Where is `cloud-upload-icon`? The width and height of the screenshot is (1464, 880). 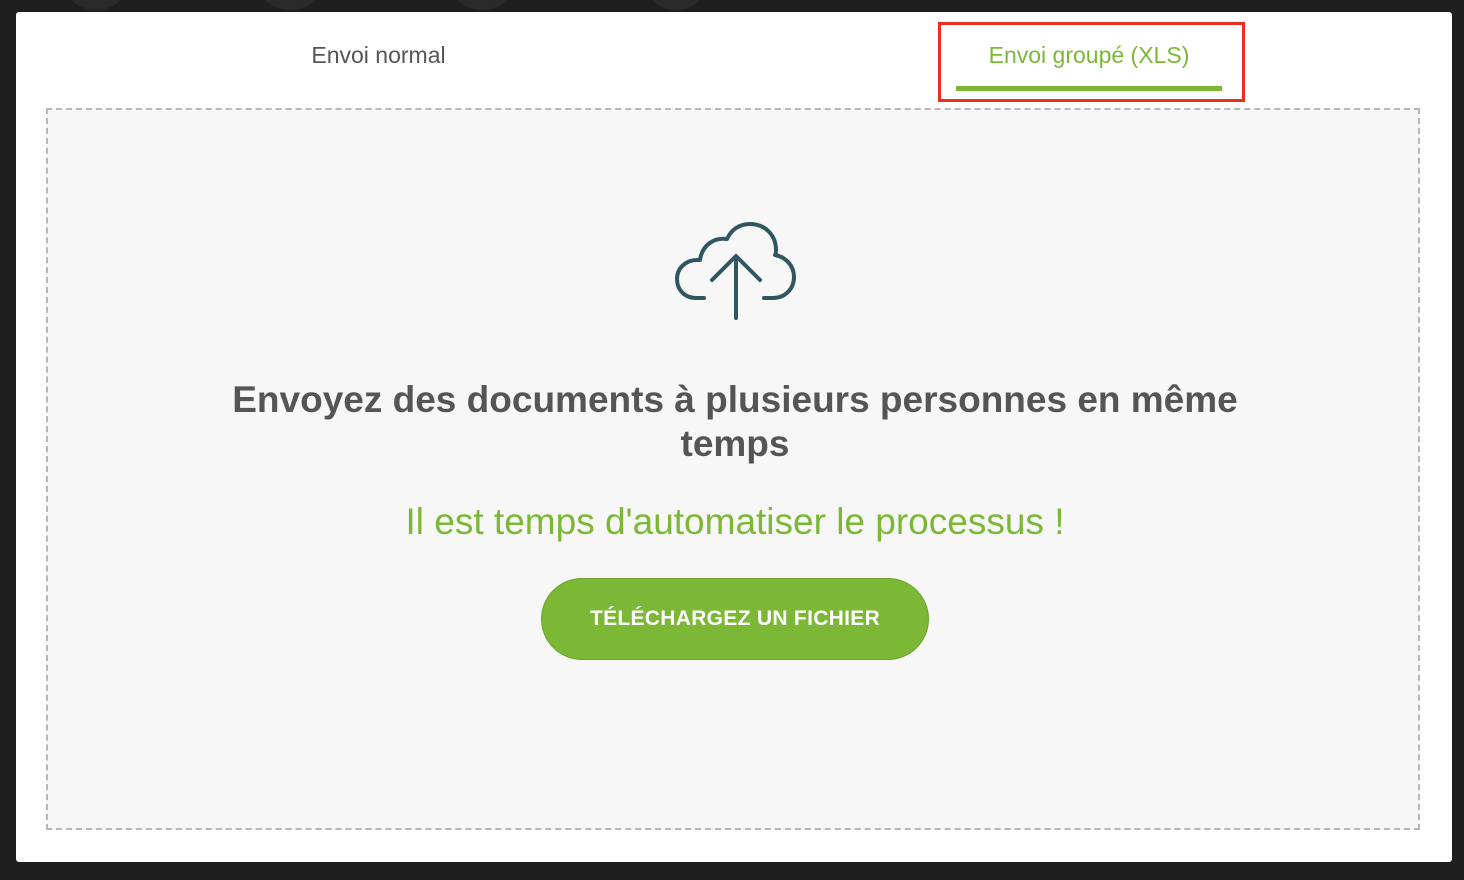
cloud-upload-icon is located at coordinates (735, 271).